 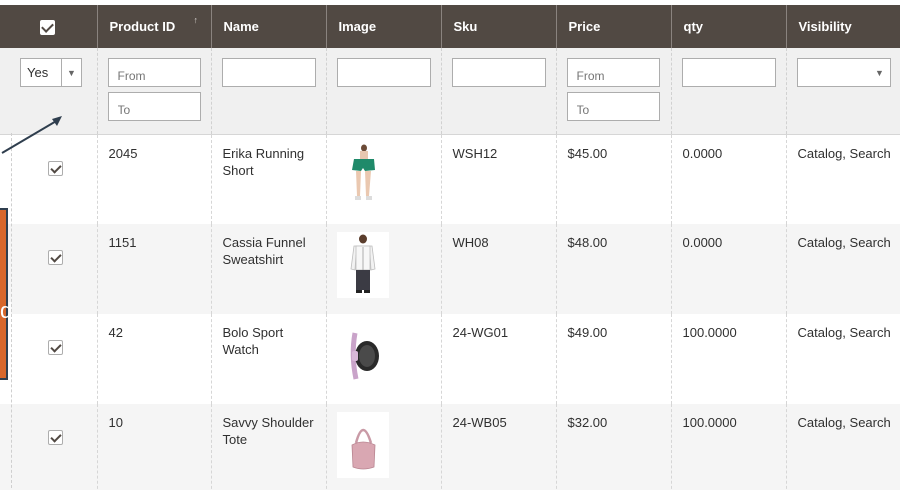 What do you see at coordinates (268, 26) in the screenshot?
I see `column-header-name: Name` at bounding box center [268, 26].